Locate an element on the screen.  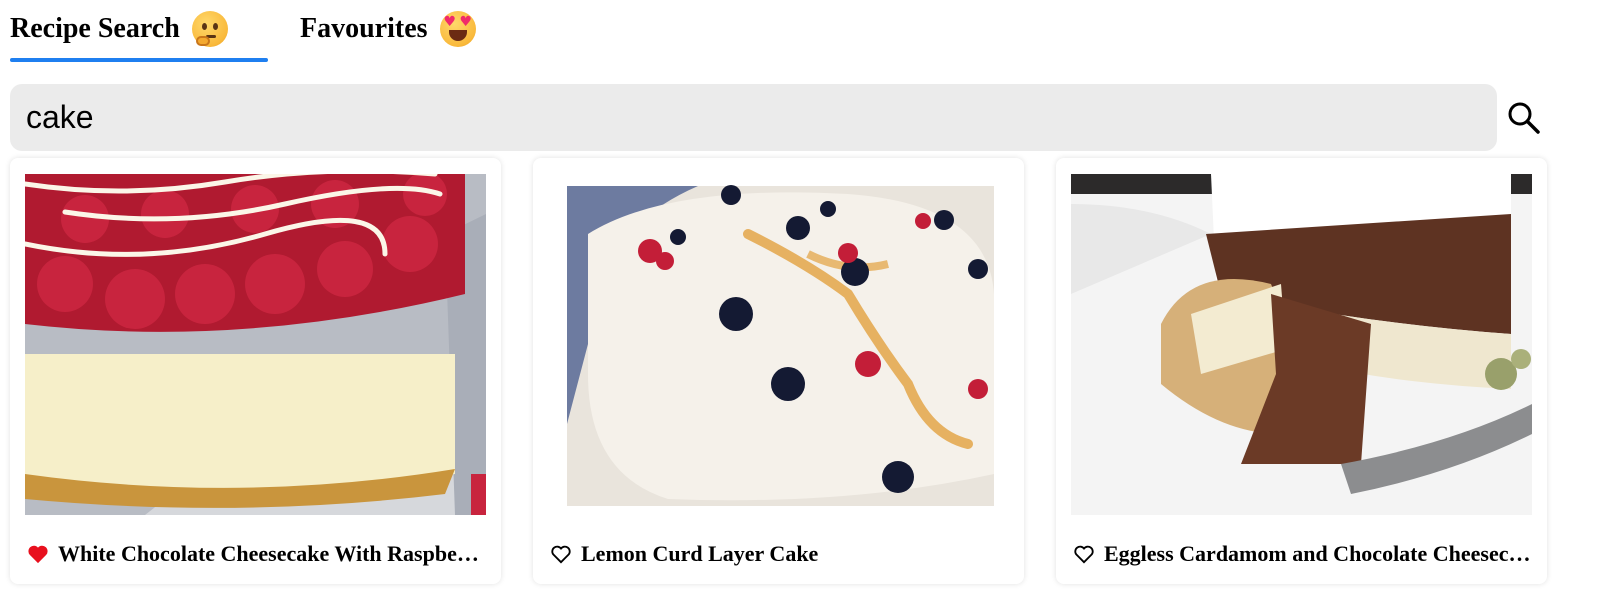
recipe-title: Lemon Curd Layer Cake is located at coordinates (699, 554).